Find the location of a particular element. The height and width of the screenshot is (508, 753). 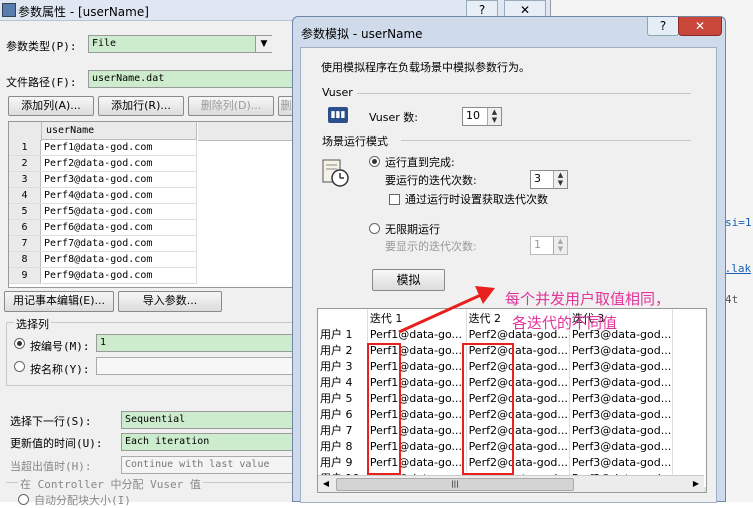

results-empty-header is located at coordinates (689, 318).